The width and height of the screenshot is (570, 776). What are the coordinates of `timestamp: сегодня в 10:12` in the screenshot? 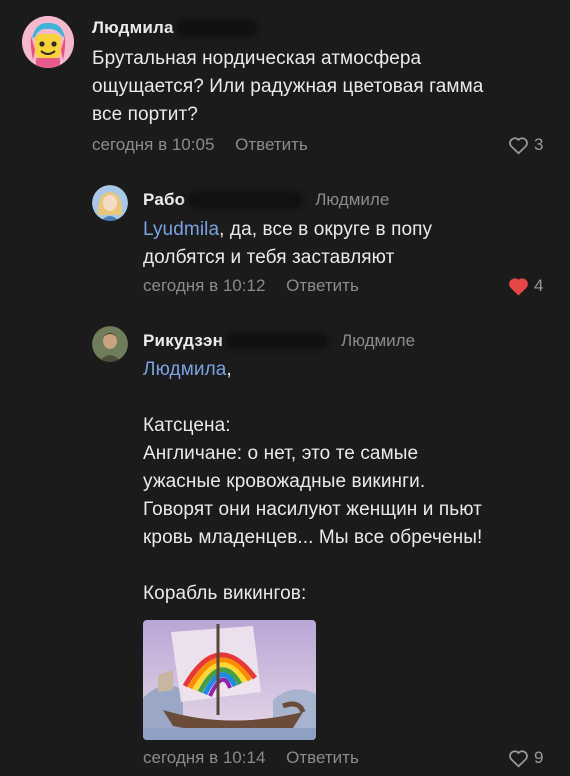 It's located at (204, 285).